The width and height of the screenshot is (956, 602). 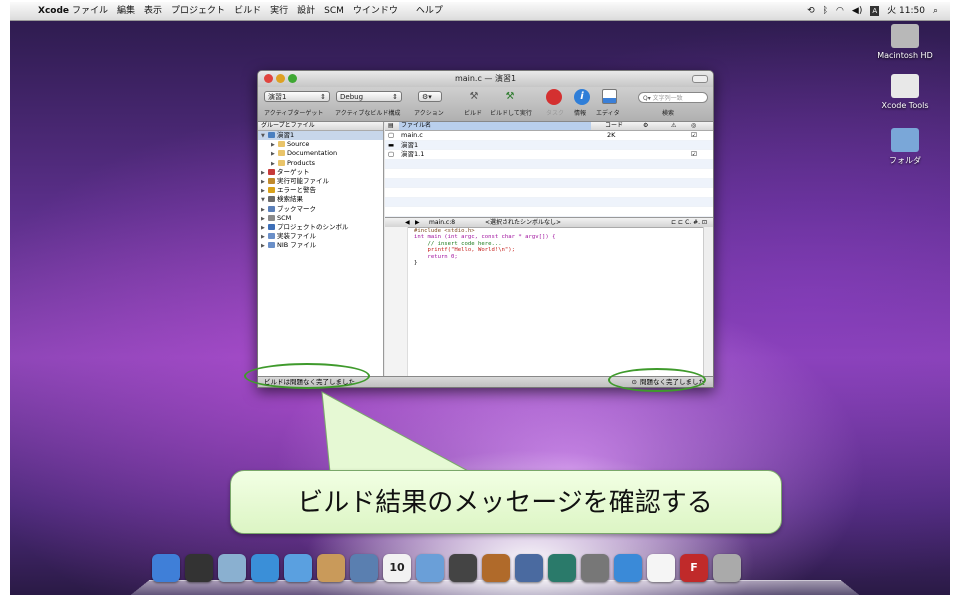 I want to click on xcode-icon, so click(x=628, y=568).